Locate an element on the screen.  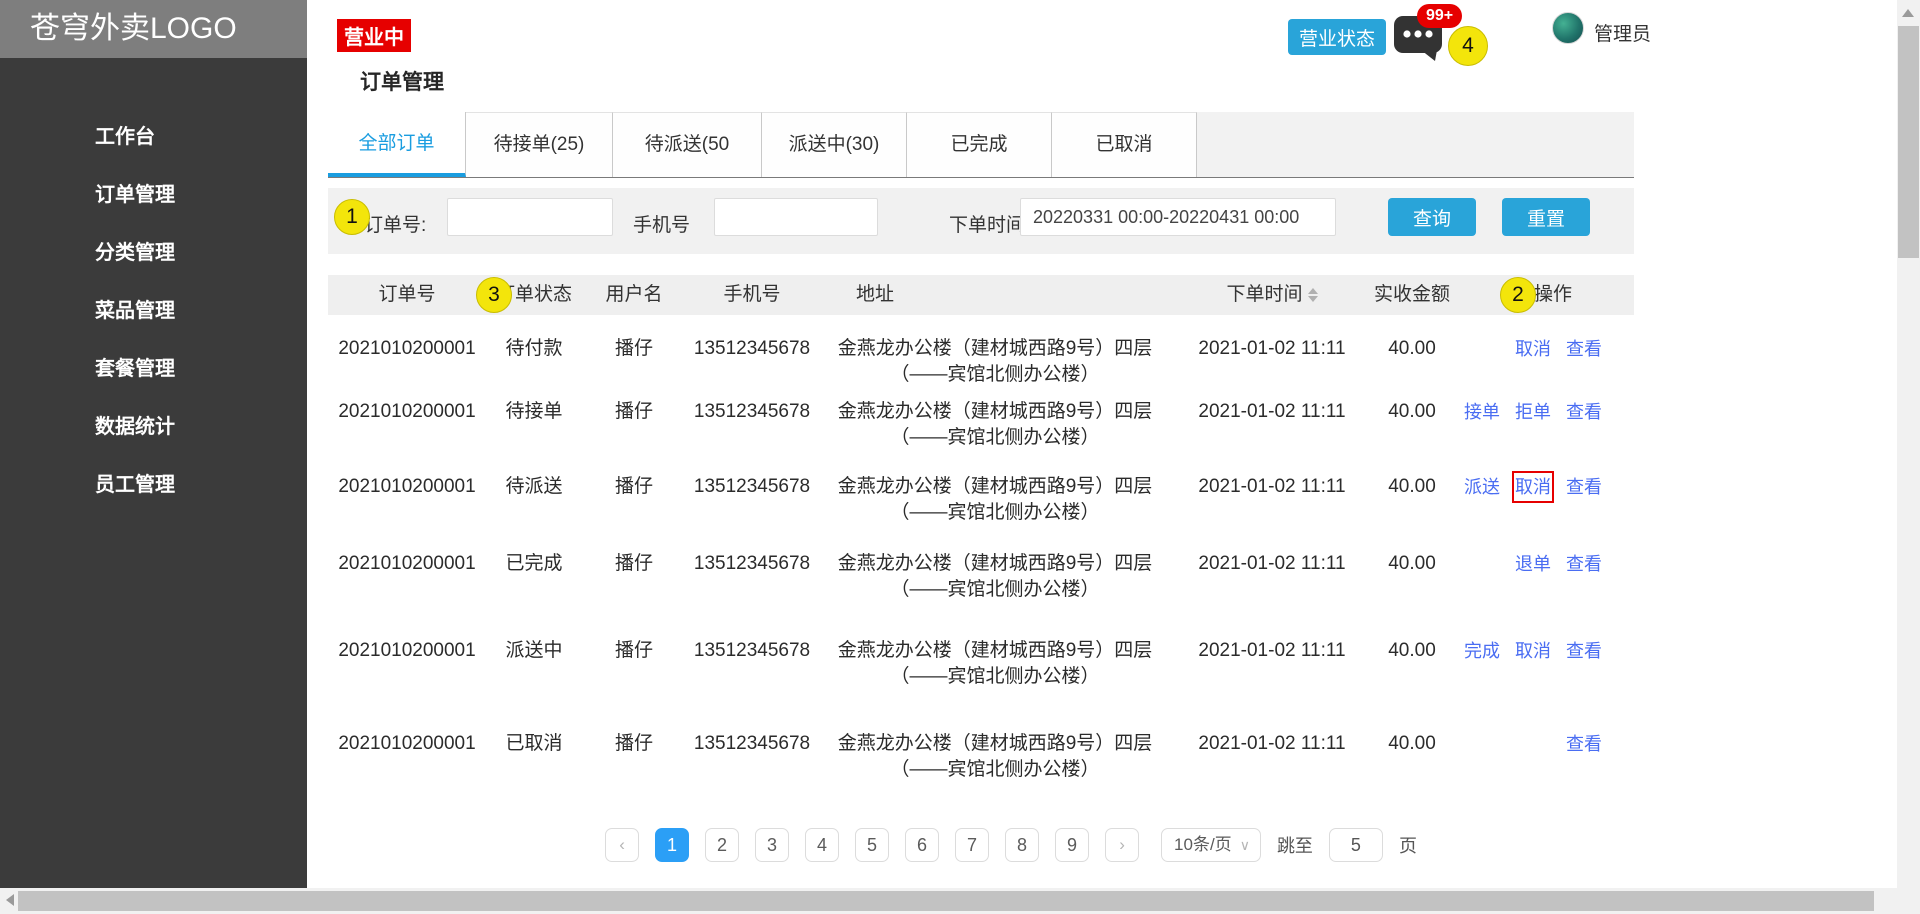
order-no-label: 订单号: is located at coordinates (395, 225).